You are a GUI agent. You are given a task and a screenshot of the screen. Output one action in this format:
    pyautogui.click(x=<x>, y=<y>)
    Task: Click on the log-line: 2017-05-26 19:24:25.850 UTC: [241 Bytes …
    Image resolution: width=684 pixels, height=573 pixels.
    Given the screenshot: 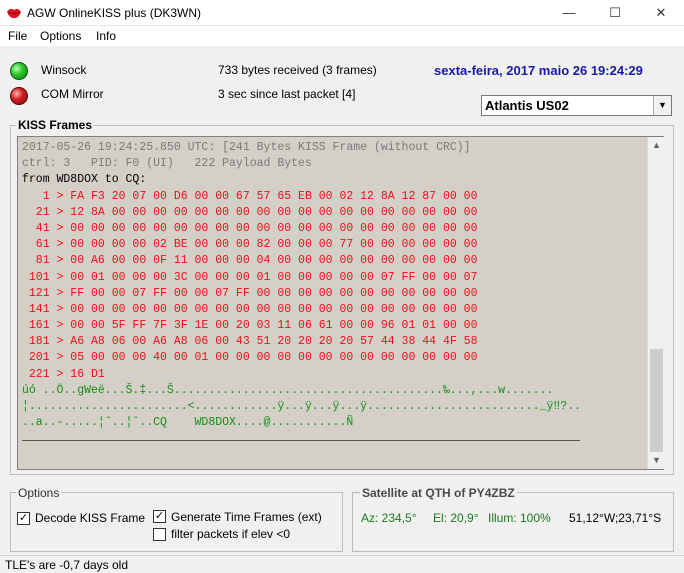 What is the action you would take?
    pyautogui.click(x=246, y=147)
    